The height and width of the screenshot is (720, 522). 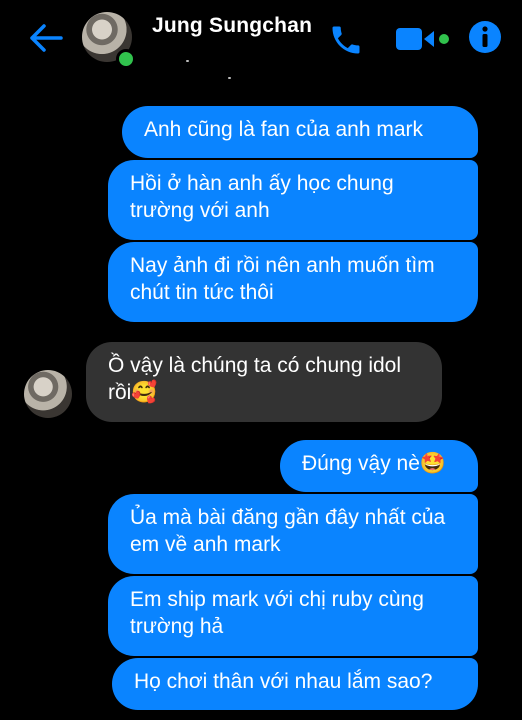 What do you see at coordinates (424, 39) in the screenshot?
I see `video-camera-icon` at bounding box center [424, 39].